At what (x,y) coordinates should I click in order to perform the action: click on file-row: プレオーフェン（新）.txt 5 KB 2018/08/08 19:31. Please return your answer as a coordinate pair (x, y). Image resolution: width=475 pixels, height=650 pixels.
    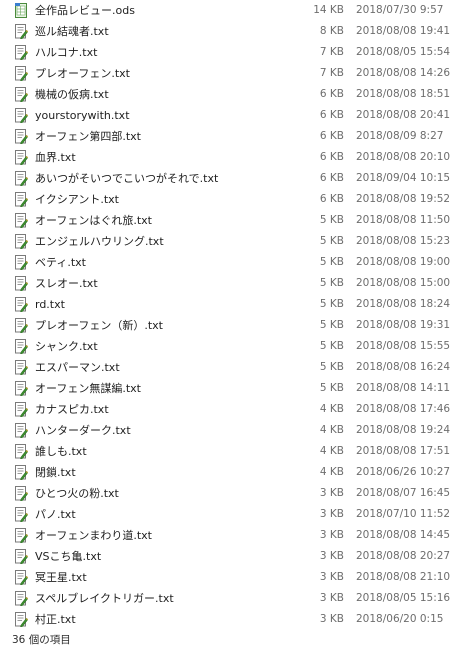
    Looking at the image, I should click on (237, 325).